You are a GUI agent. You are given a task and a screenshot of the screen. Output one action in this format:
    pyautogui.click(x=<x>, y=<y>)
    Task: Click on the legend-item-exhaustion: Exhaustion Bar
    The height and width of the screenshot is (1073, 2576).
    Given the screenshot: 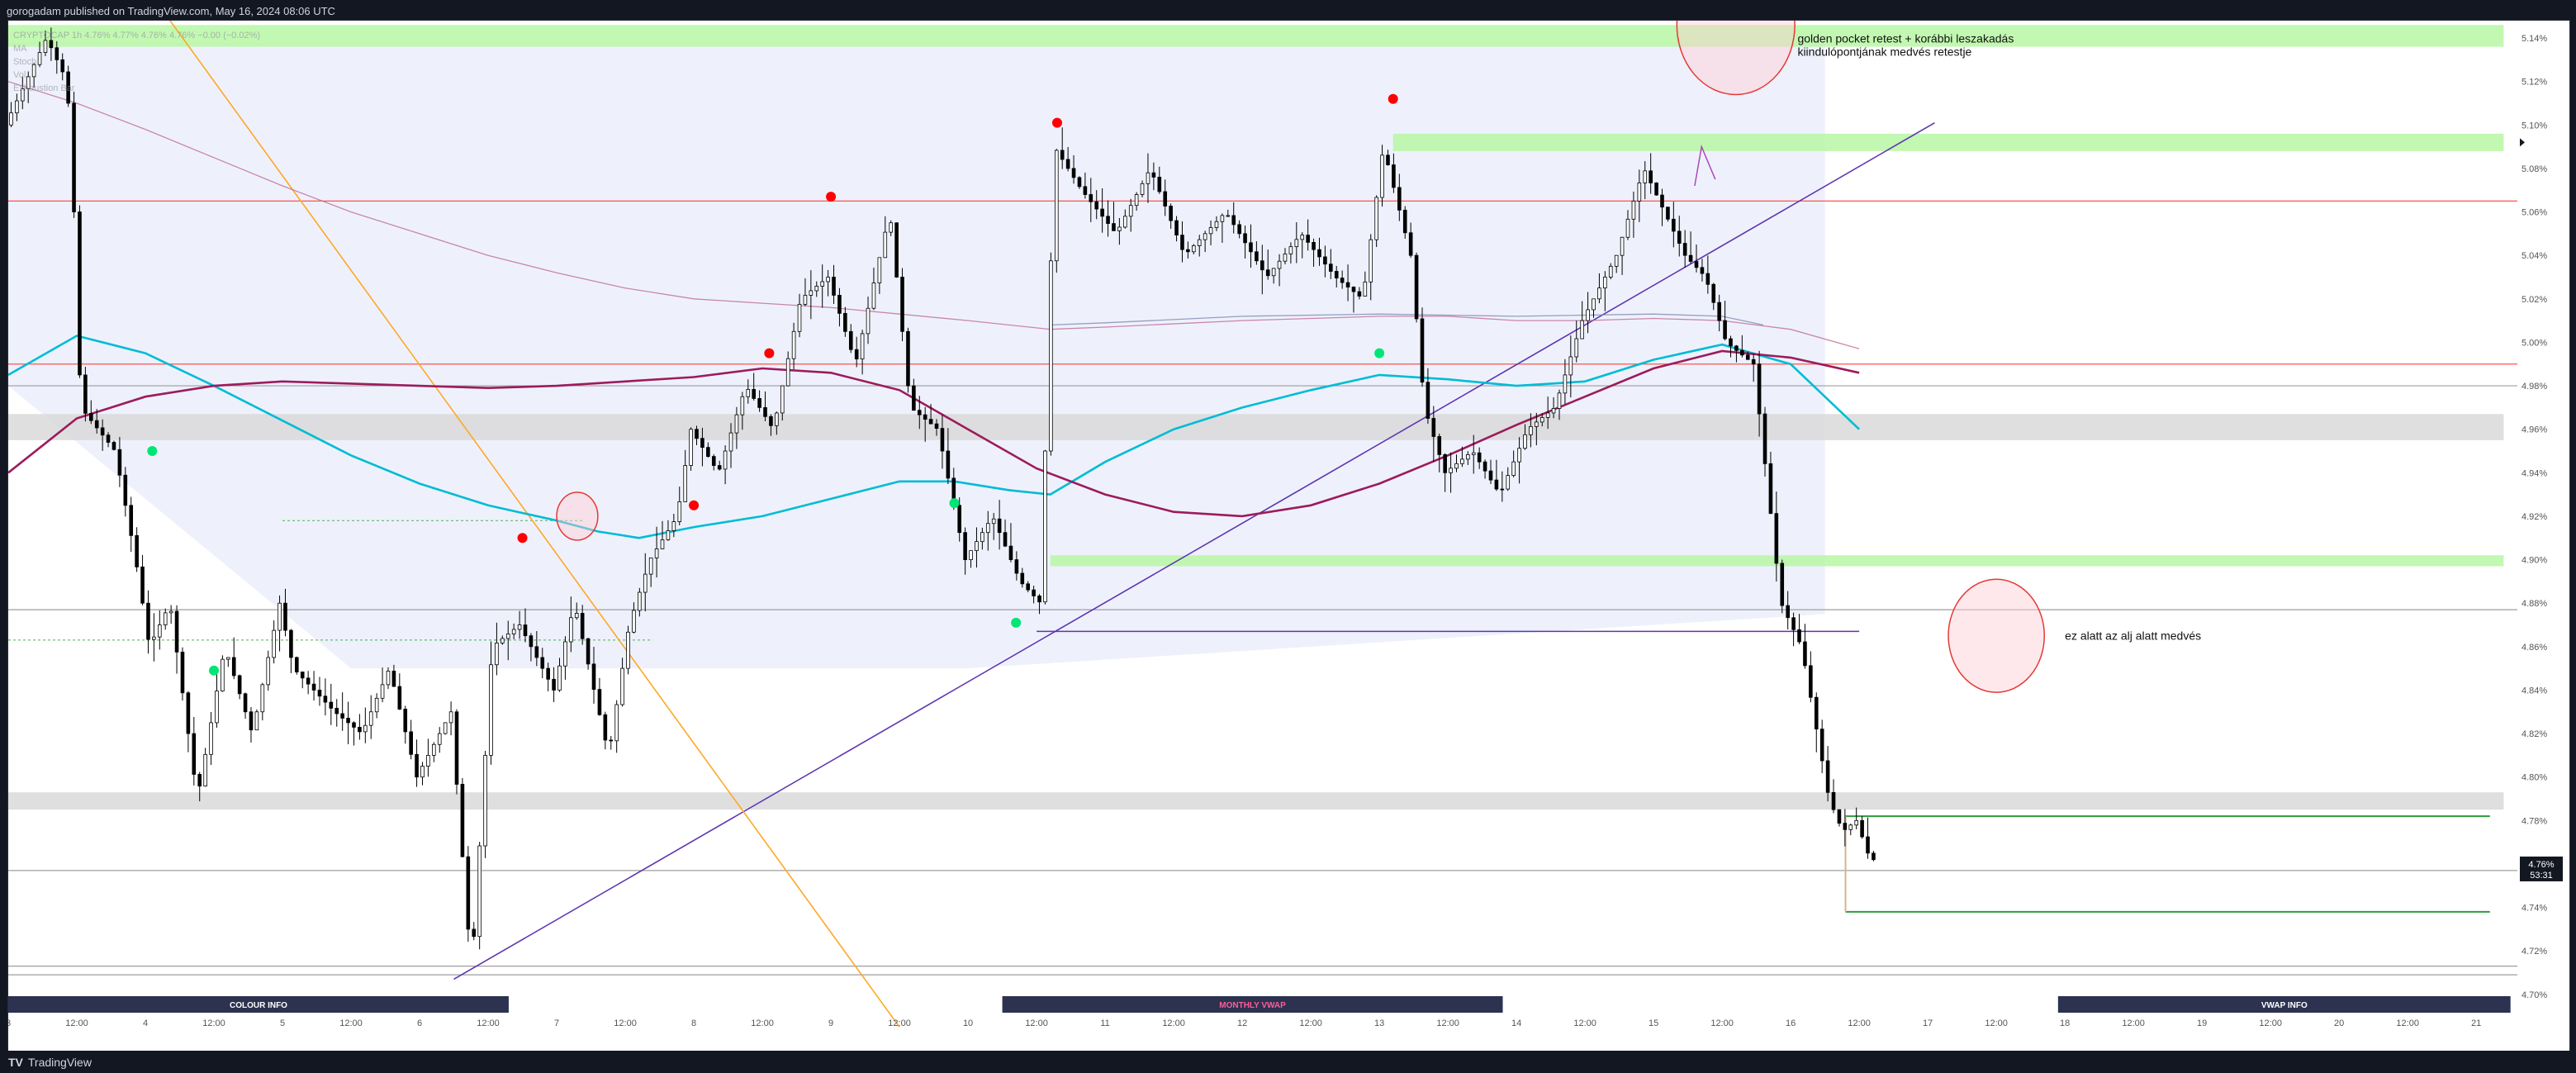 What is the action you would take?
    pyautogui.click(x=136, y=88)
    